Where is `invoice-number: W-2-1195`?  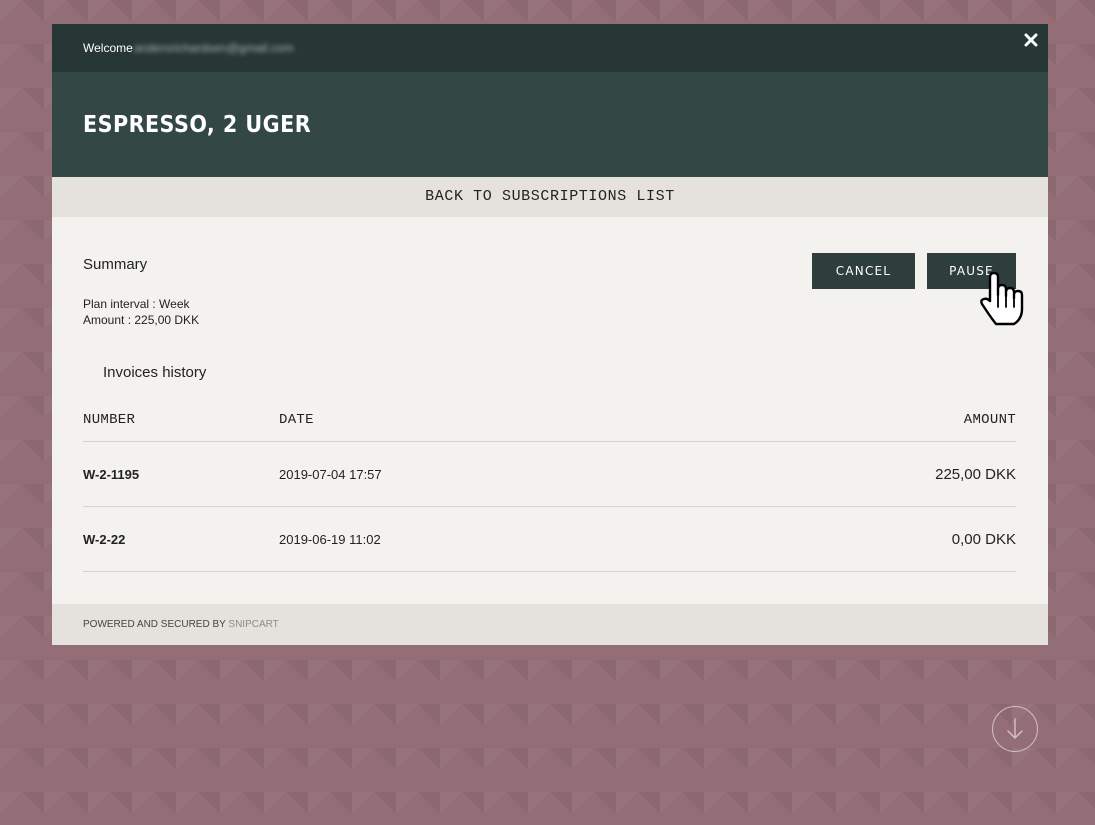
invoice-number: W-2-1195 is located at coordinates (111, 474).